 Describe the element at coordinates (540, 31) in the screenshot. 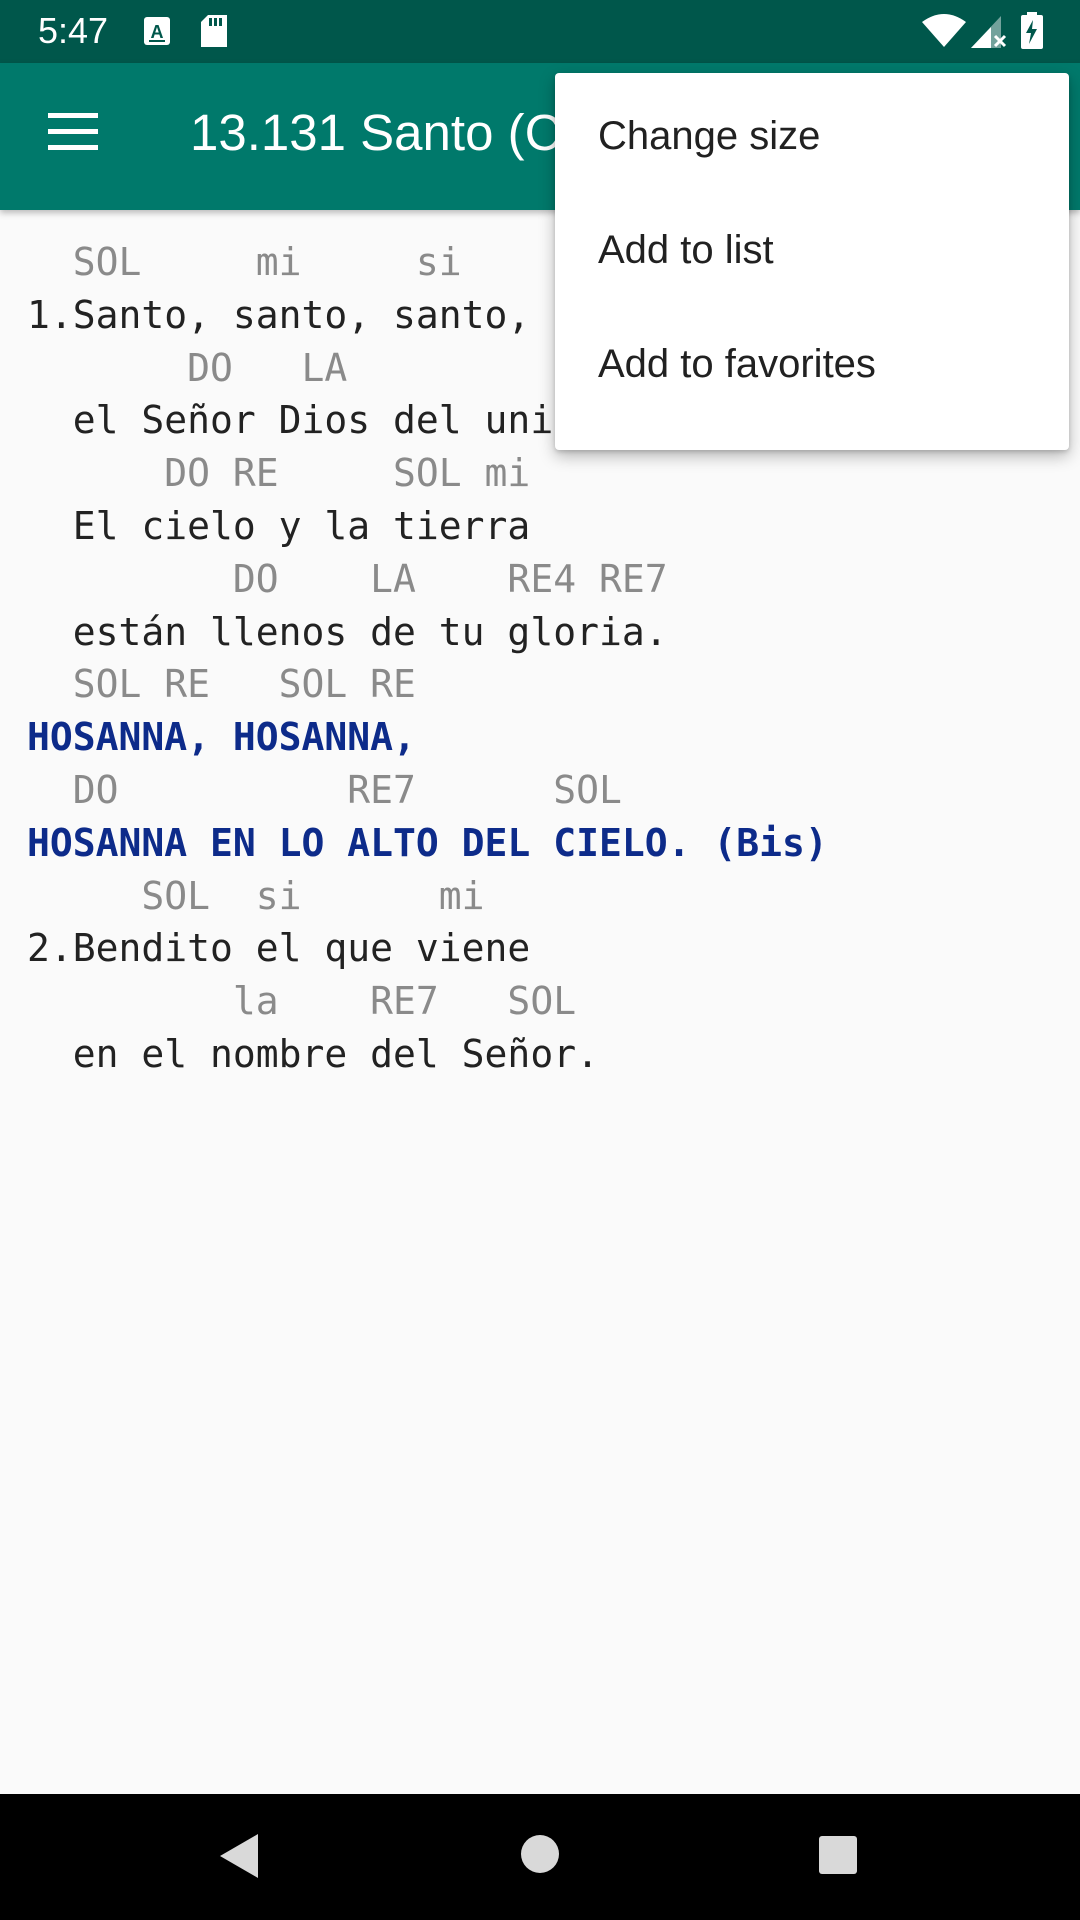

I see `status-bar: 5:47 A` at that location.